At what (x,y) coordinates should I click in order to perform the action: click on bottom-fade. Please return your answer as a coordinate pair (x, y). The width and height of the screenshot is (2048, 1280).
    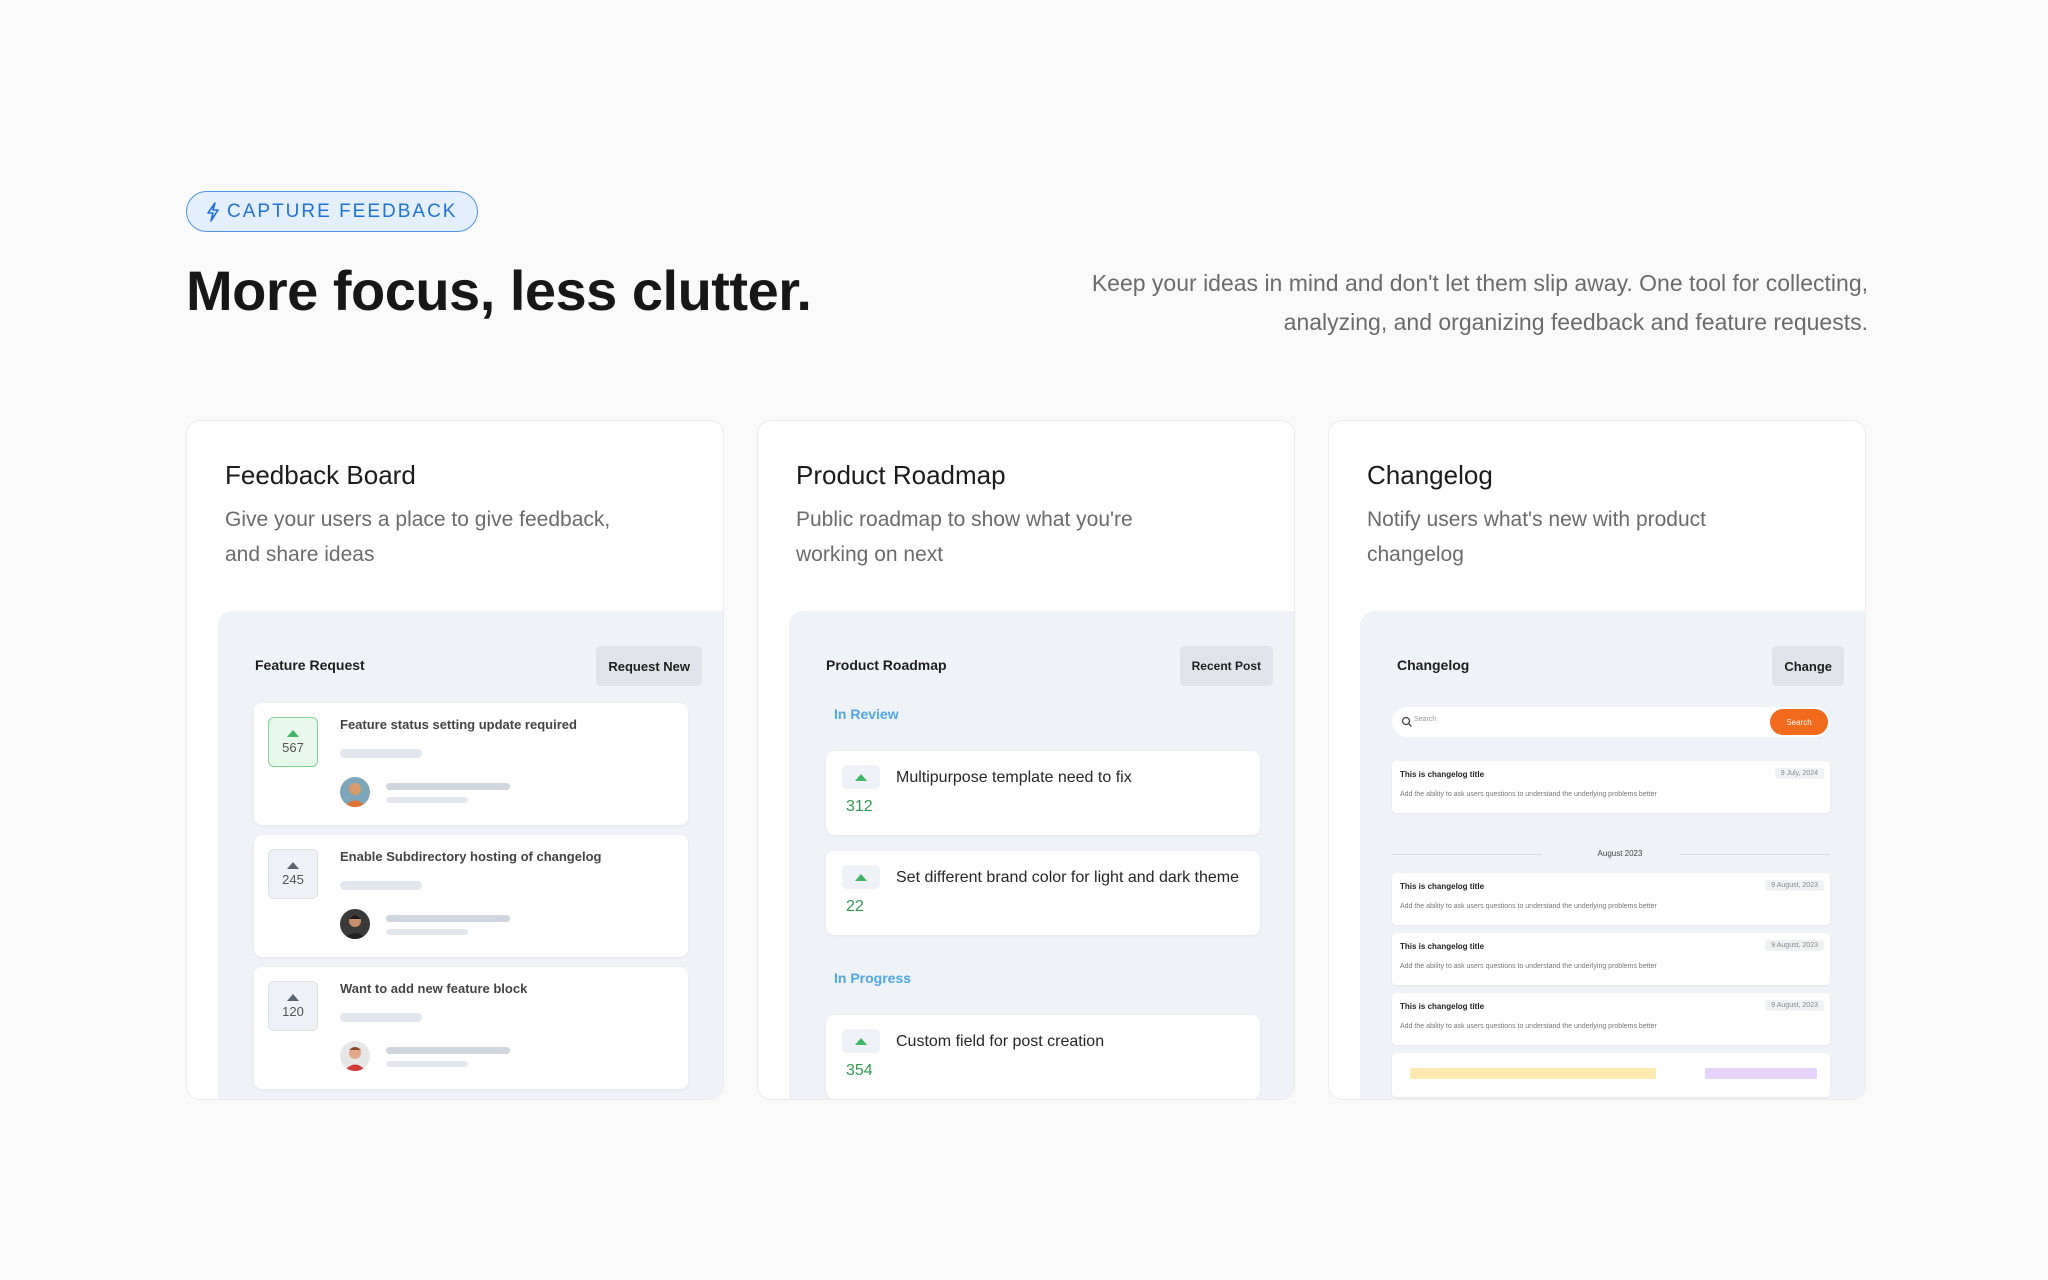
    Looking at the image, I should click on (1024, 1190).